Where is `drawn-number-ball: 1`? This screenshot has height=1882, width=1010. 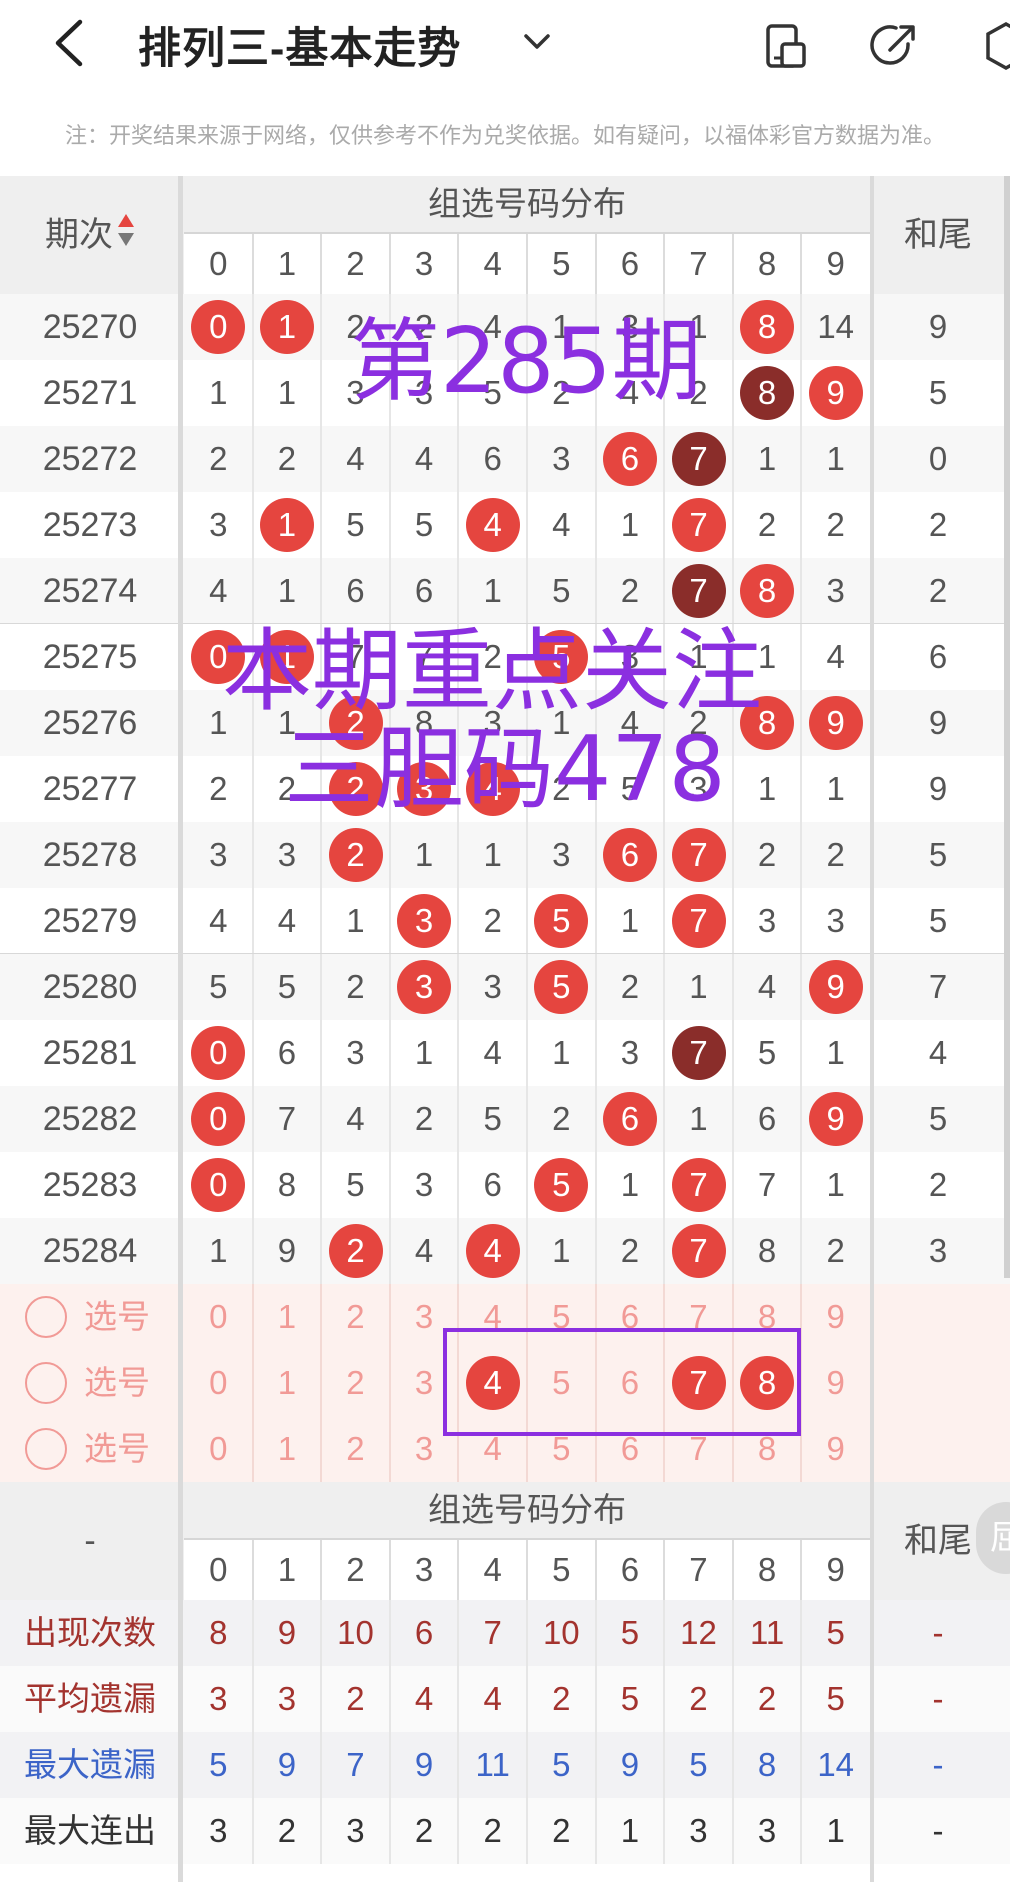 drawn-number-ball: 1 is located at coordinates (286, 327).